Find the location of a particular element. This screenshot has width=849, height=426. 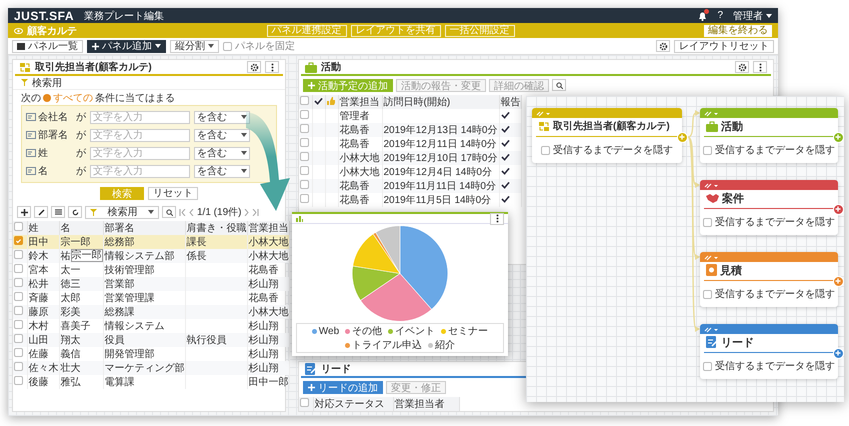

legend-label: その他 is located at coordinates (367, 331).